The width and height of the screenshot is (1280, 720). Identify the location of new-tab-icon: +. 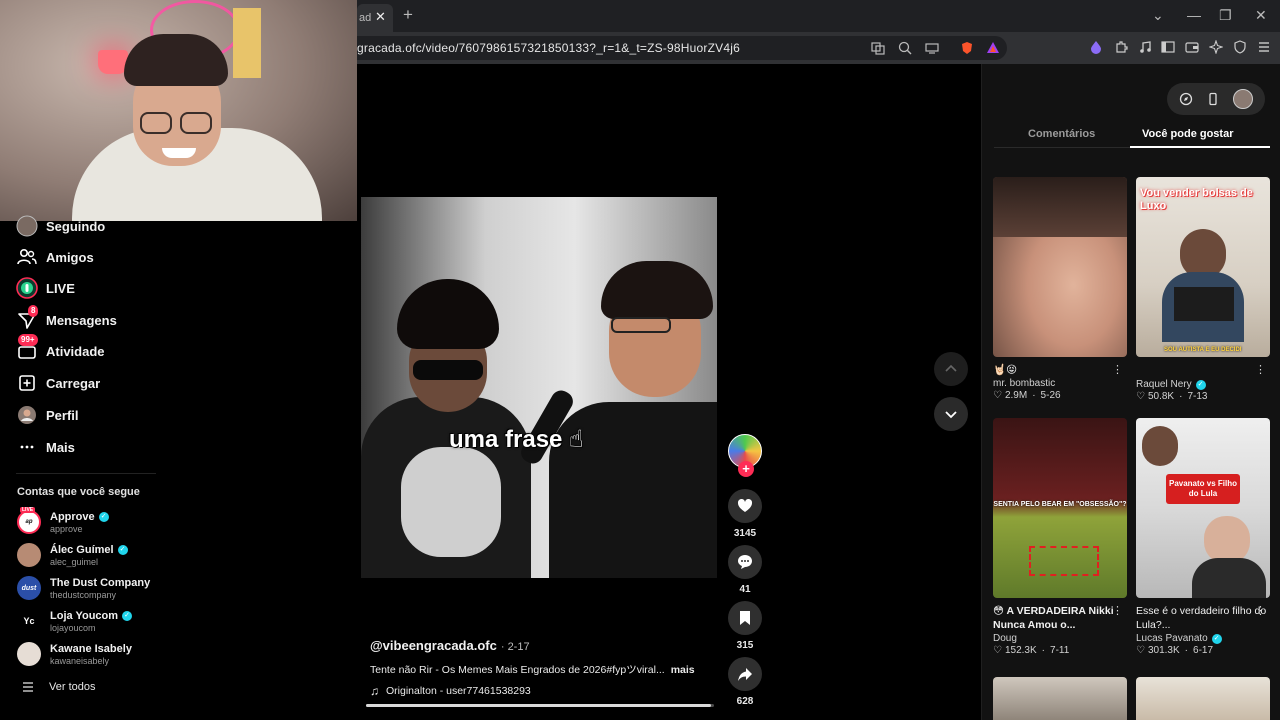
(408, 15).